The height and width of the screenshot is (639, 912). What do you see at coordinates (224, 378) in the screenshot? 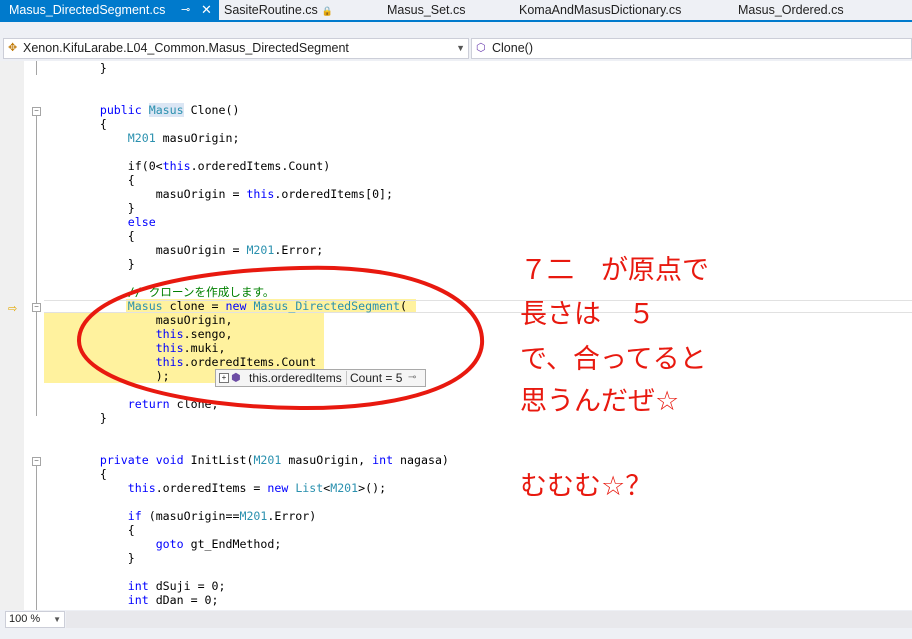
I see `expand-icon: +` at bounding box center [224, 378].